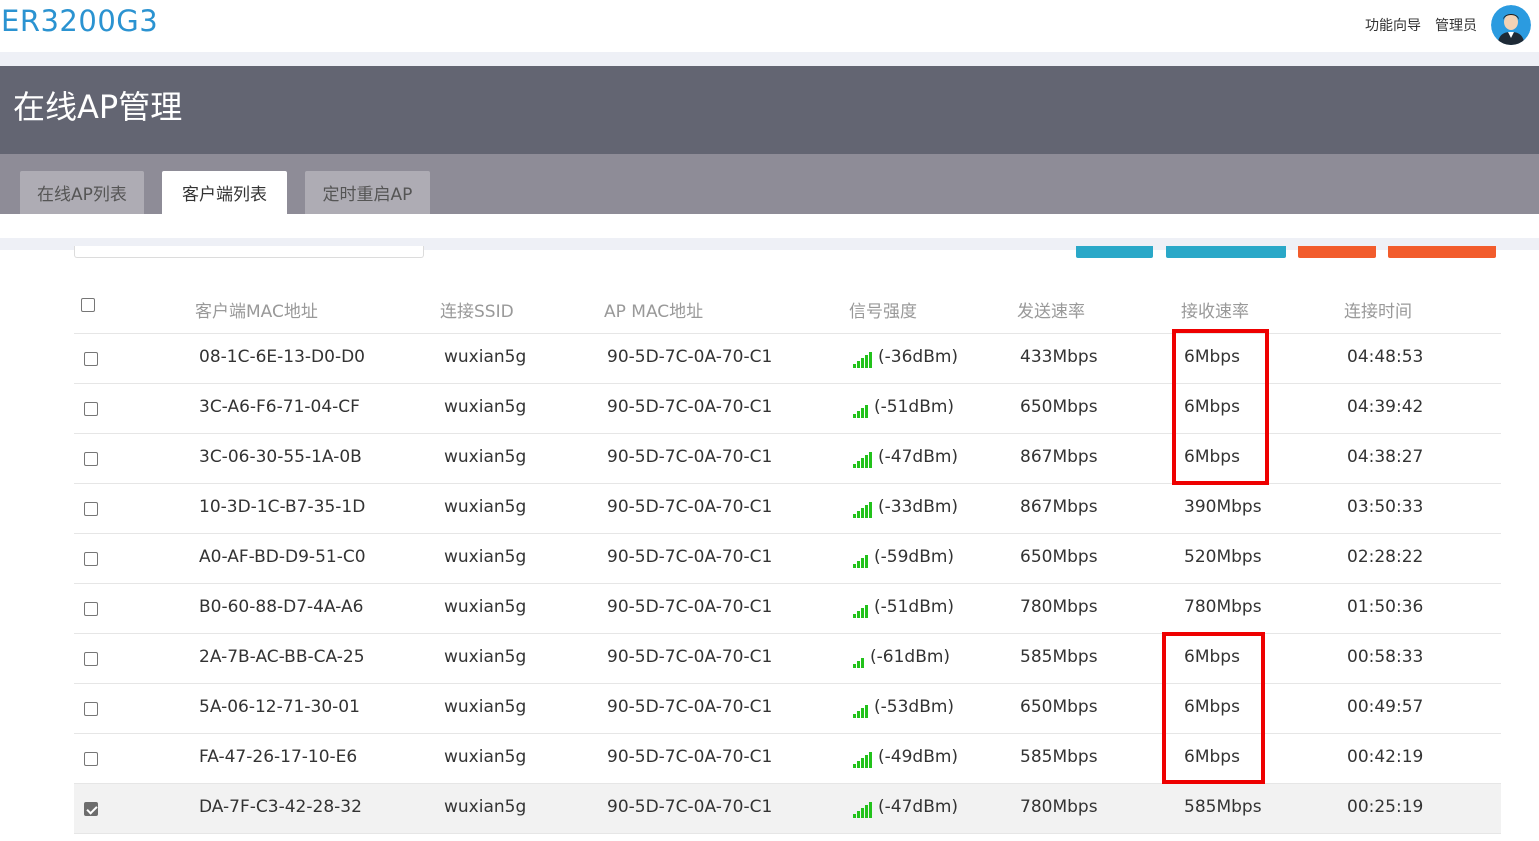 This screenshot has height=841, width=1539. Describe the element at coordinates (279, 707) in the screenshot. I see `client-mac-cell: 5A-06-12-71-30-01` at that location.